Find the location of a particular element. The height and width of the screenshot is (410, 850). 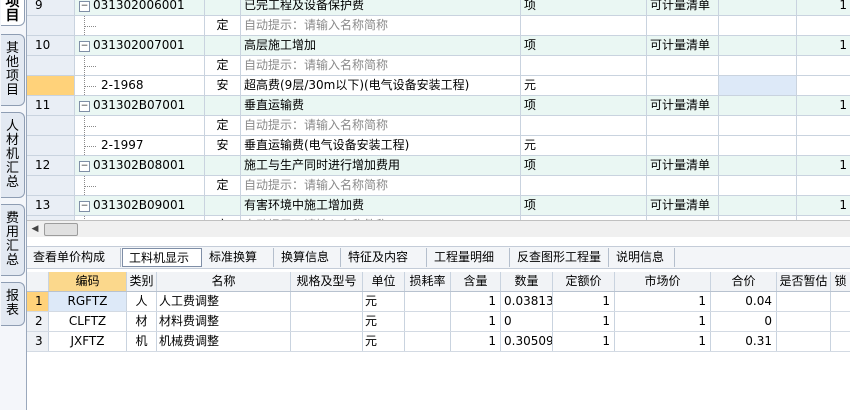

item-name: 已完工程及设备保护费 is located at coordinates (381, 7).